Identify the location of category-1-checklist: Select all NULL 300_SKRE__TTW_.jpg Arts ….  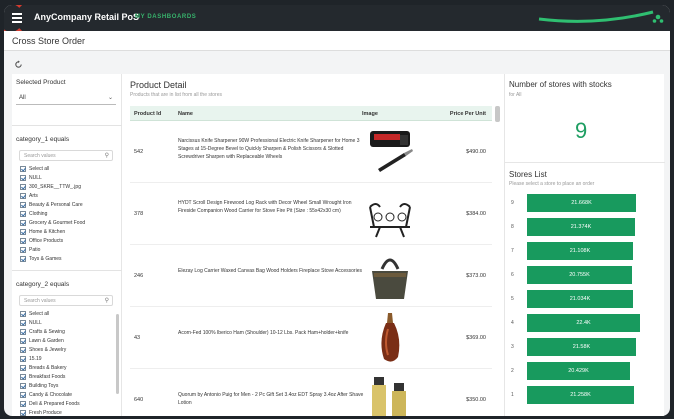
(68, 213).